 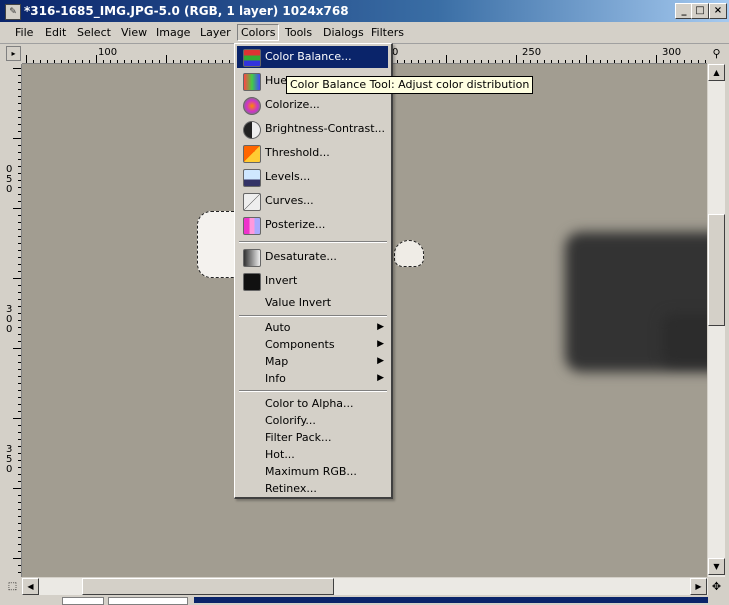 I want to click on menu-tools: Tools, so click(x=298, y=32).